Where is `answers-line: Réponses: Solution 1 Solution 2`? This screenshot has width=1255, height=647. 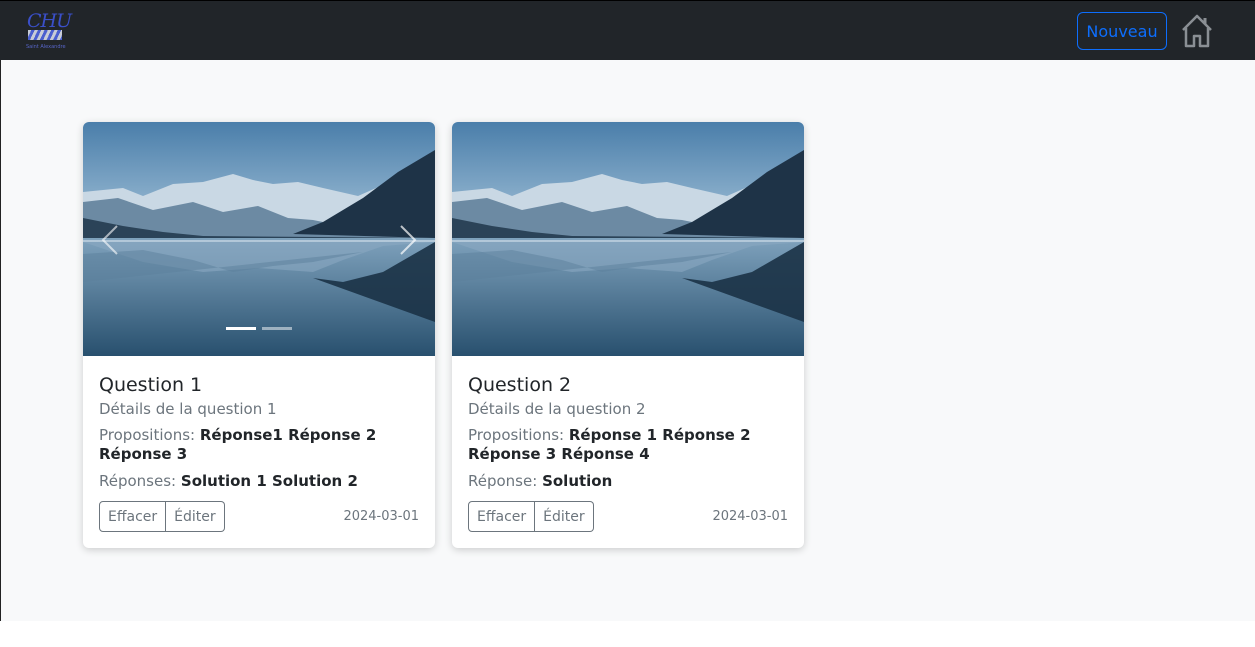 answers-line: Réponses: Solution 1 Solution 2 is located at coordinates (259, 481).